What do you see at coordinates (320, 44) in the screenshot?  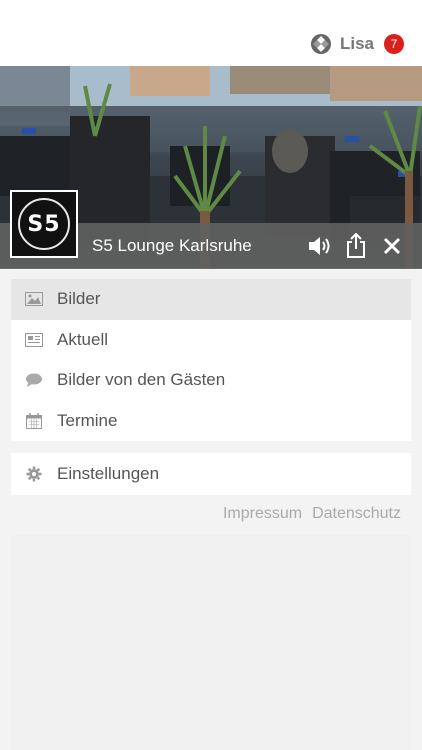 I see `profile-icon` at bounding box center [320, 44].